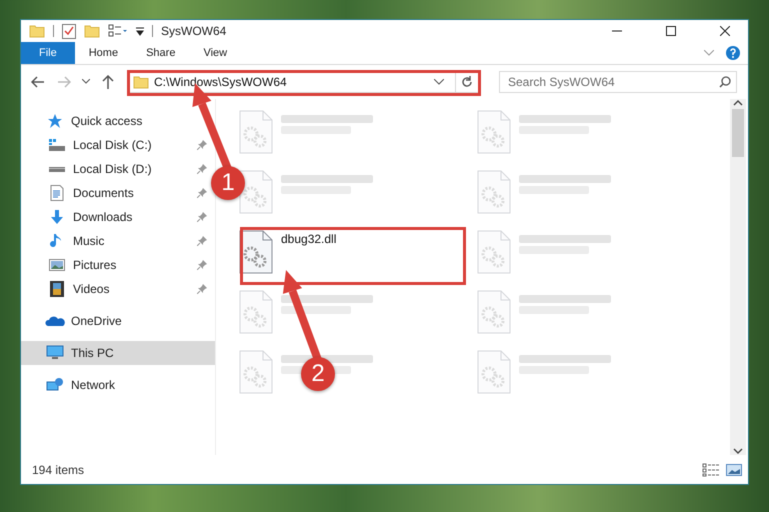 Image resolution: width=769 pixels, height=512 pixels. Describe the element at coordinates (118, 321) in the screenshot. I see `sidebar-item: OneDrive` at that location.